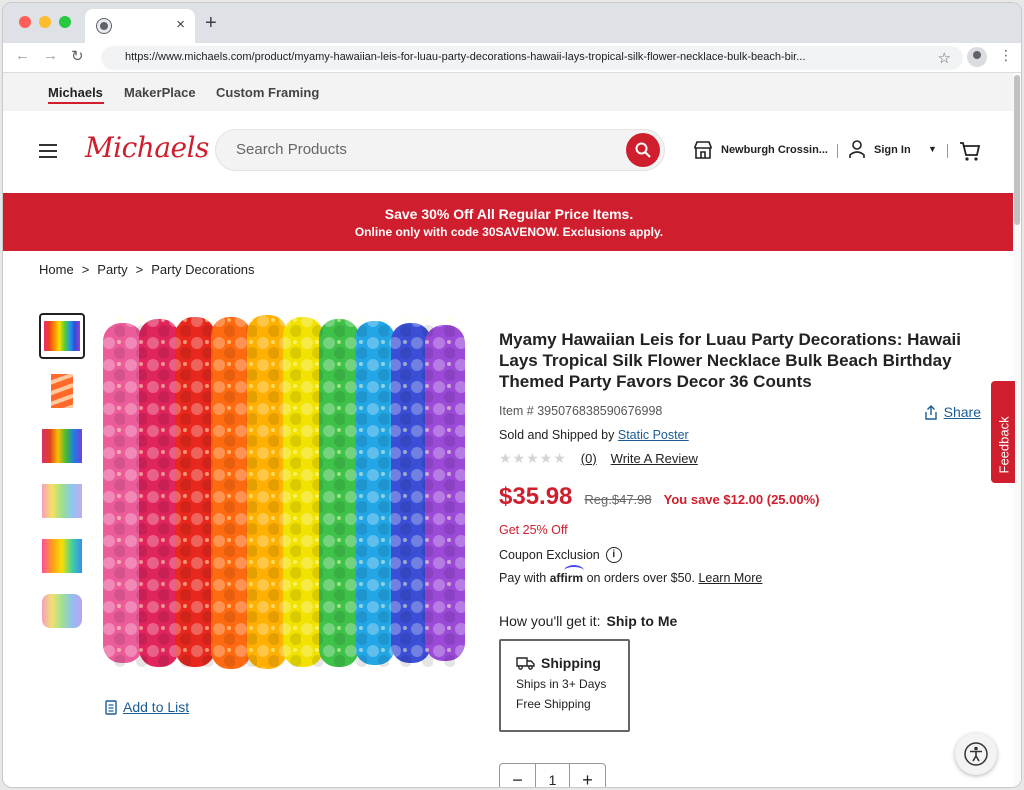  What do you see at coordinates (581, 411) in the screenshot?
I see `item-number: Item # 395076838590676998` at bounding box center [581, 411].